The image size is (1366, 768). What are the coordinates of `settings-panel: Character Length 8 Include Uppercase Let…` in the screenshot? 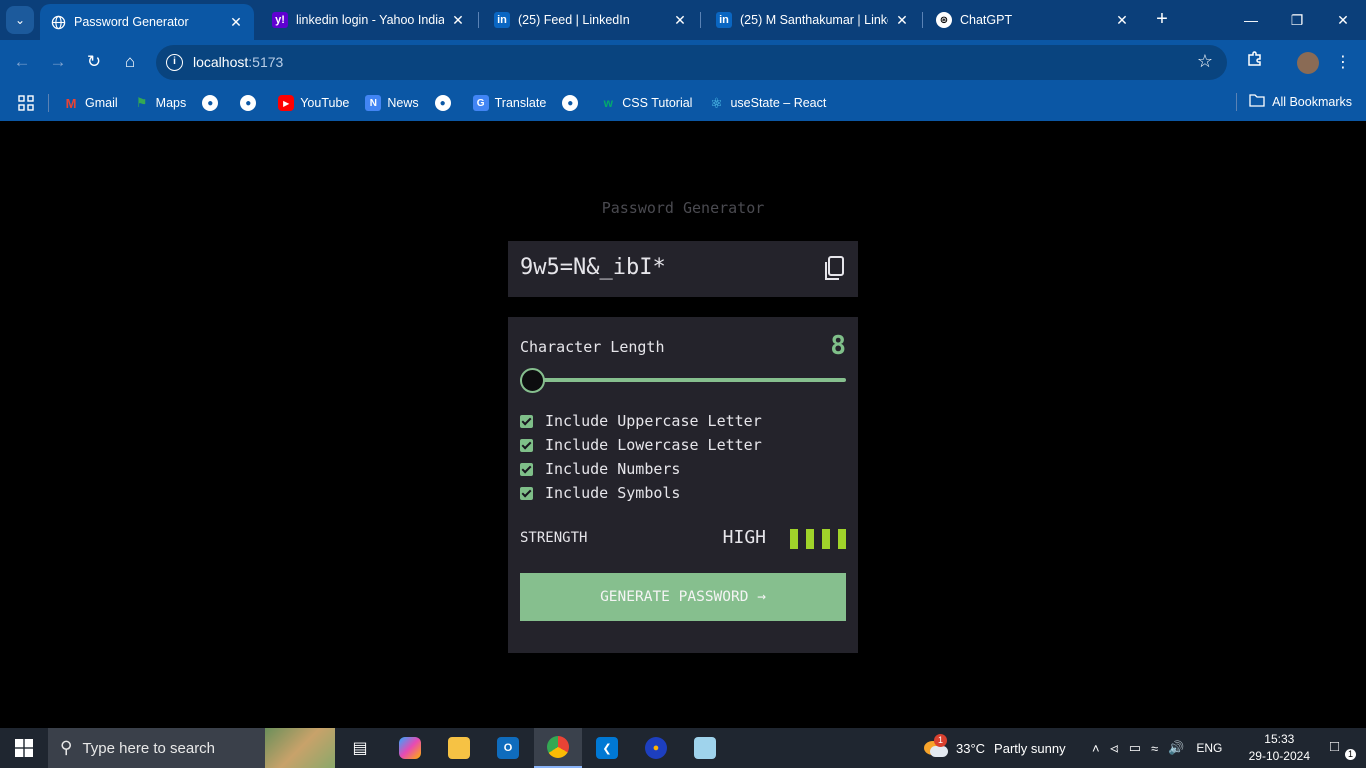 It's located at (683, 485).